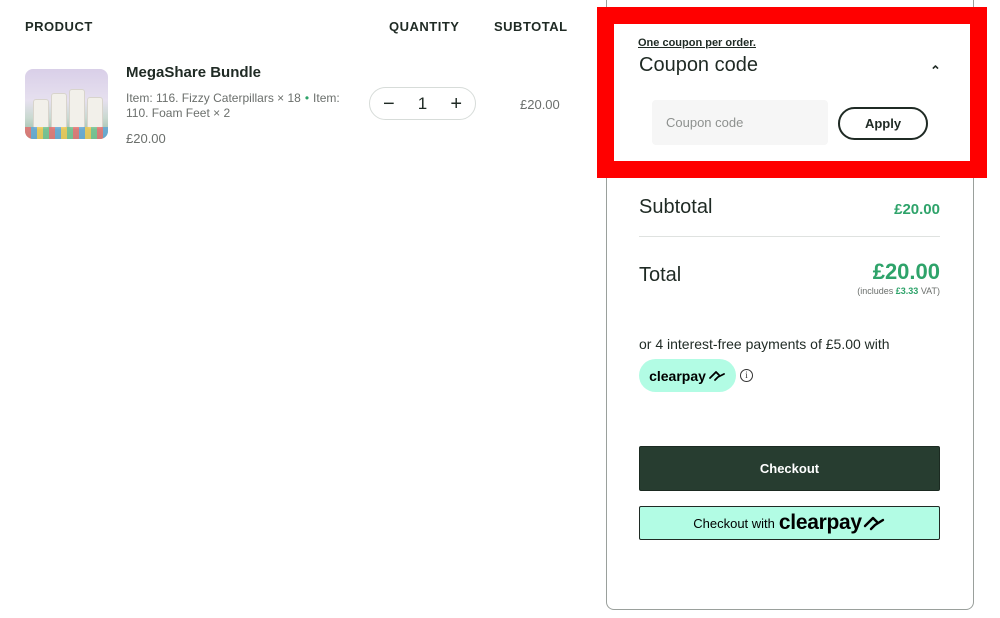 This screenshot has height=618, width=1000. I want to click on column-header-product: PRODUCT, so click(59, 26).